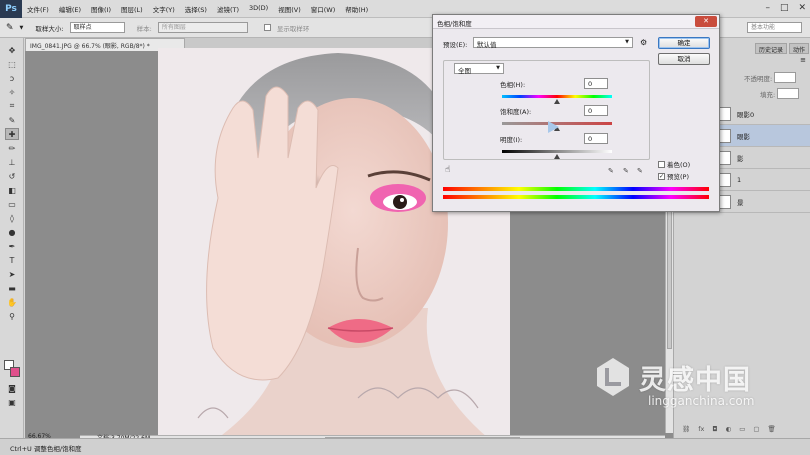  I want to click on watermark-subtitle: lingganchina.com, so click(701, 401).